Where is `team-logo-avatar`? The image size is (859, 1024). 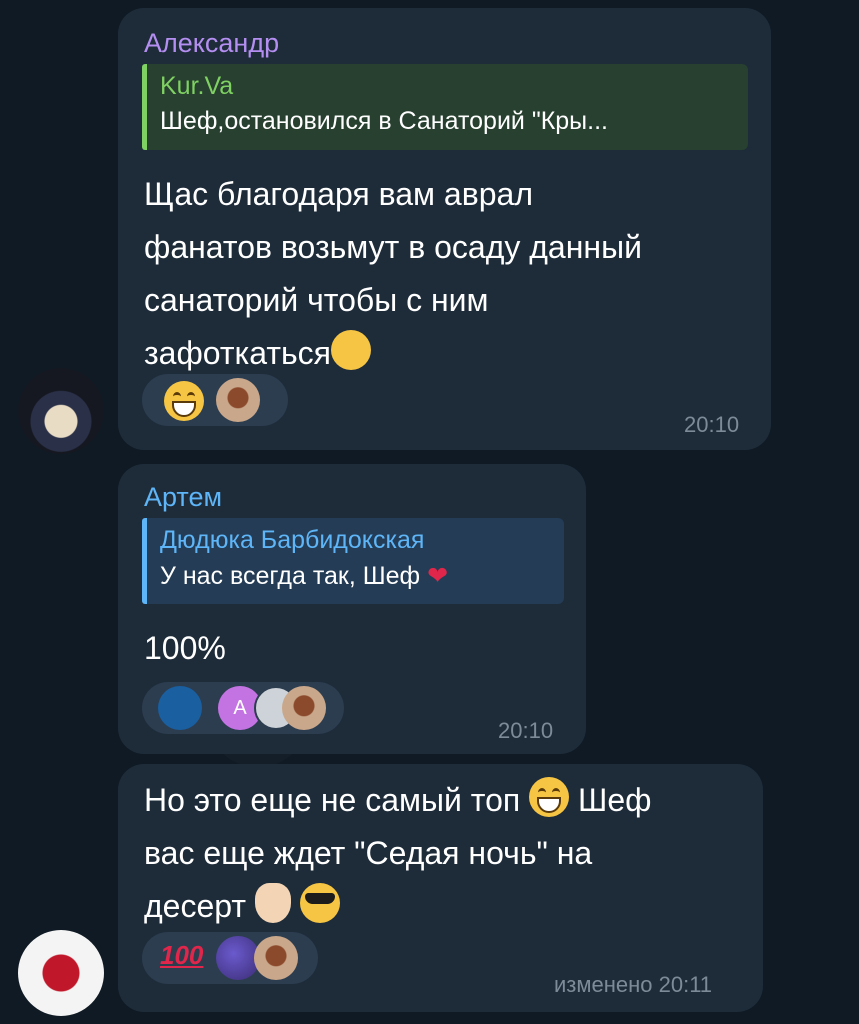
team-logo-avatar is located at coordinates (180, 708).